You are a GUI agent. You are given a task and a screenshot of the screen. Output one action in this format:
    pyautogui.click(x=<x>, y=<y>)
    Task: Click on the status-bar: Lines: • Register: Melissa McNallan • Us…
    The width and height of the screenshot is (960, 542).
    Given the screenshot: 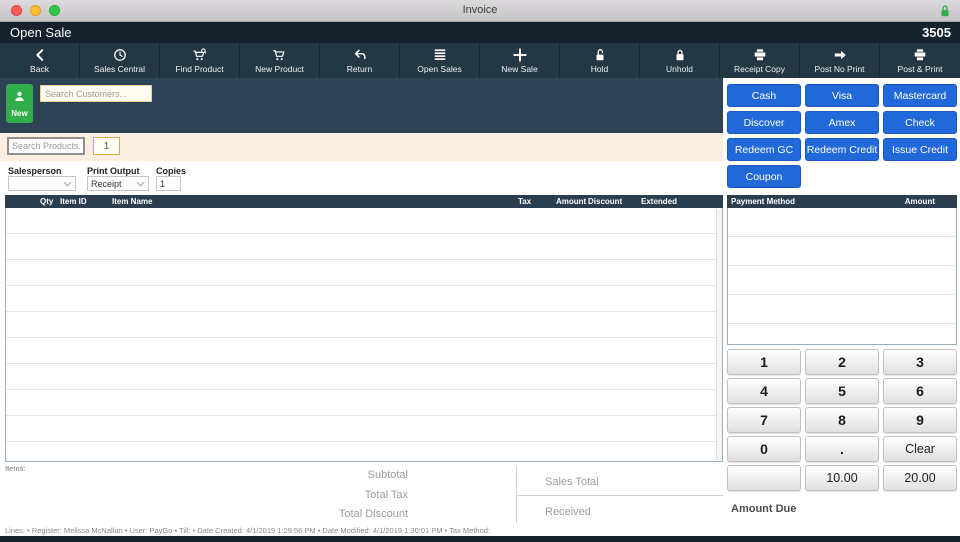 What is the action you would take?
    pyautogui.click(x=480, y=530)
    